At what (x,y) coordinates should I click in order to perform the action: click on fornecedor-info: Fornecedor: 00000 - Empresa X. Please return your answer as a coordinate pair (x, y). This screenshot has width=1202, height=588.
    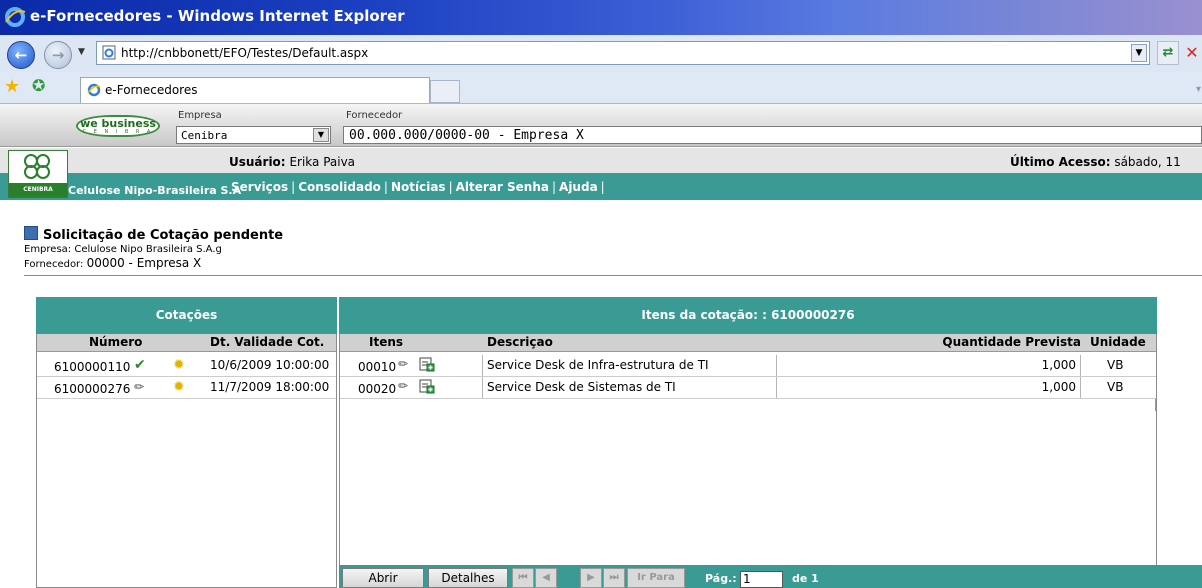
    Looking at the image, I should click on (112, 263).